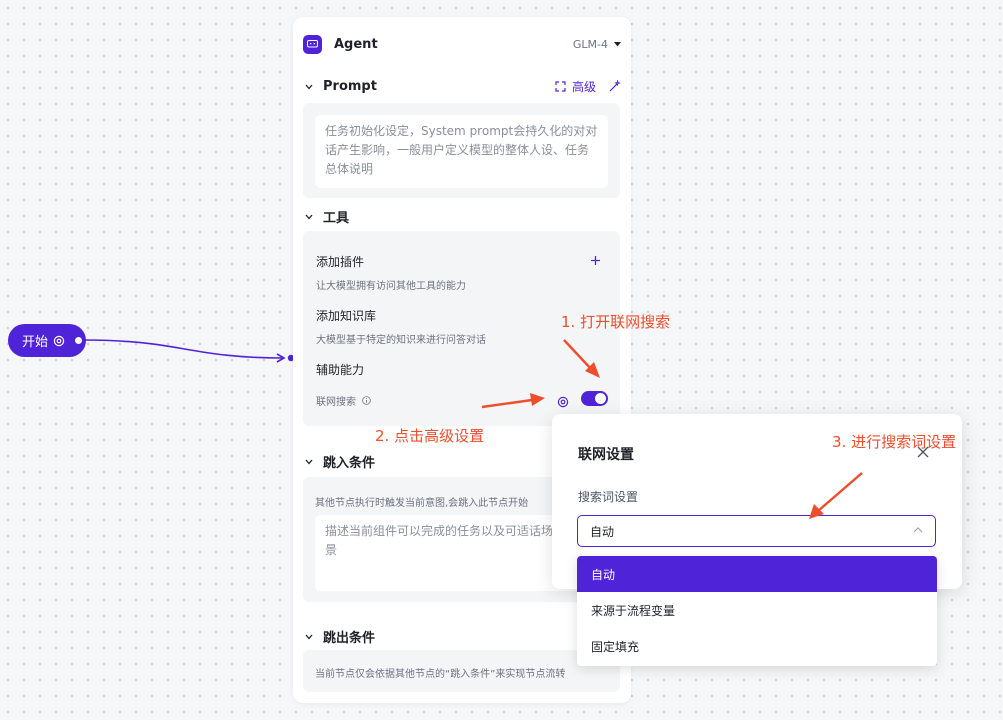 This screenshot has width=1003, height=720. I want to click on search-term-select: 自动, so click(756, 531).